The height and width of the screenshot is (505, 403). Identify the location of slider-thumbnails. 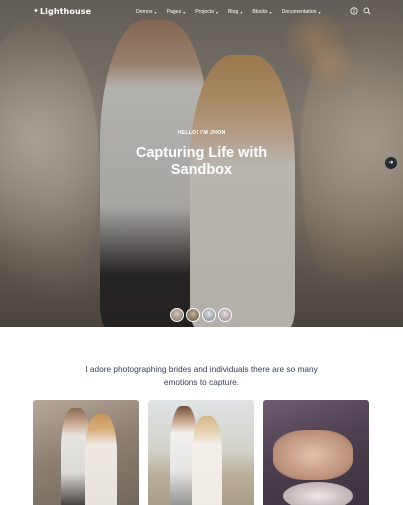
(201, 315).